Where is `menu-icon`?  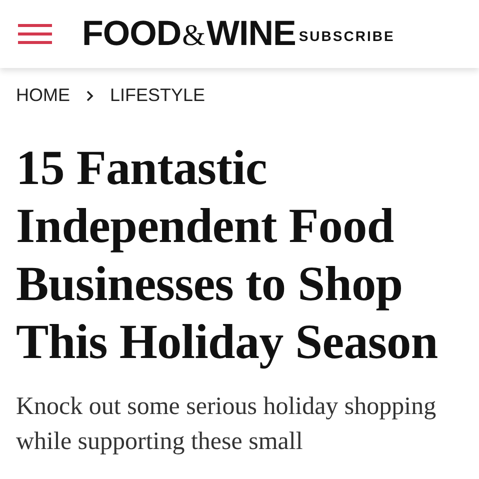 menu-icon is located at coordinates (35, 34).